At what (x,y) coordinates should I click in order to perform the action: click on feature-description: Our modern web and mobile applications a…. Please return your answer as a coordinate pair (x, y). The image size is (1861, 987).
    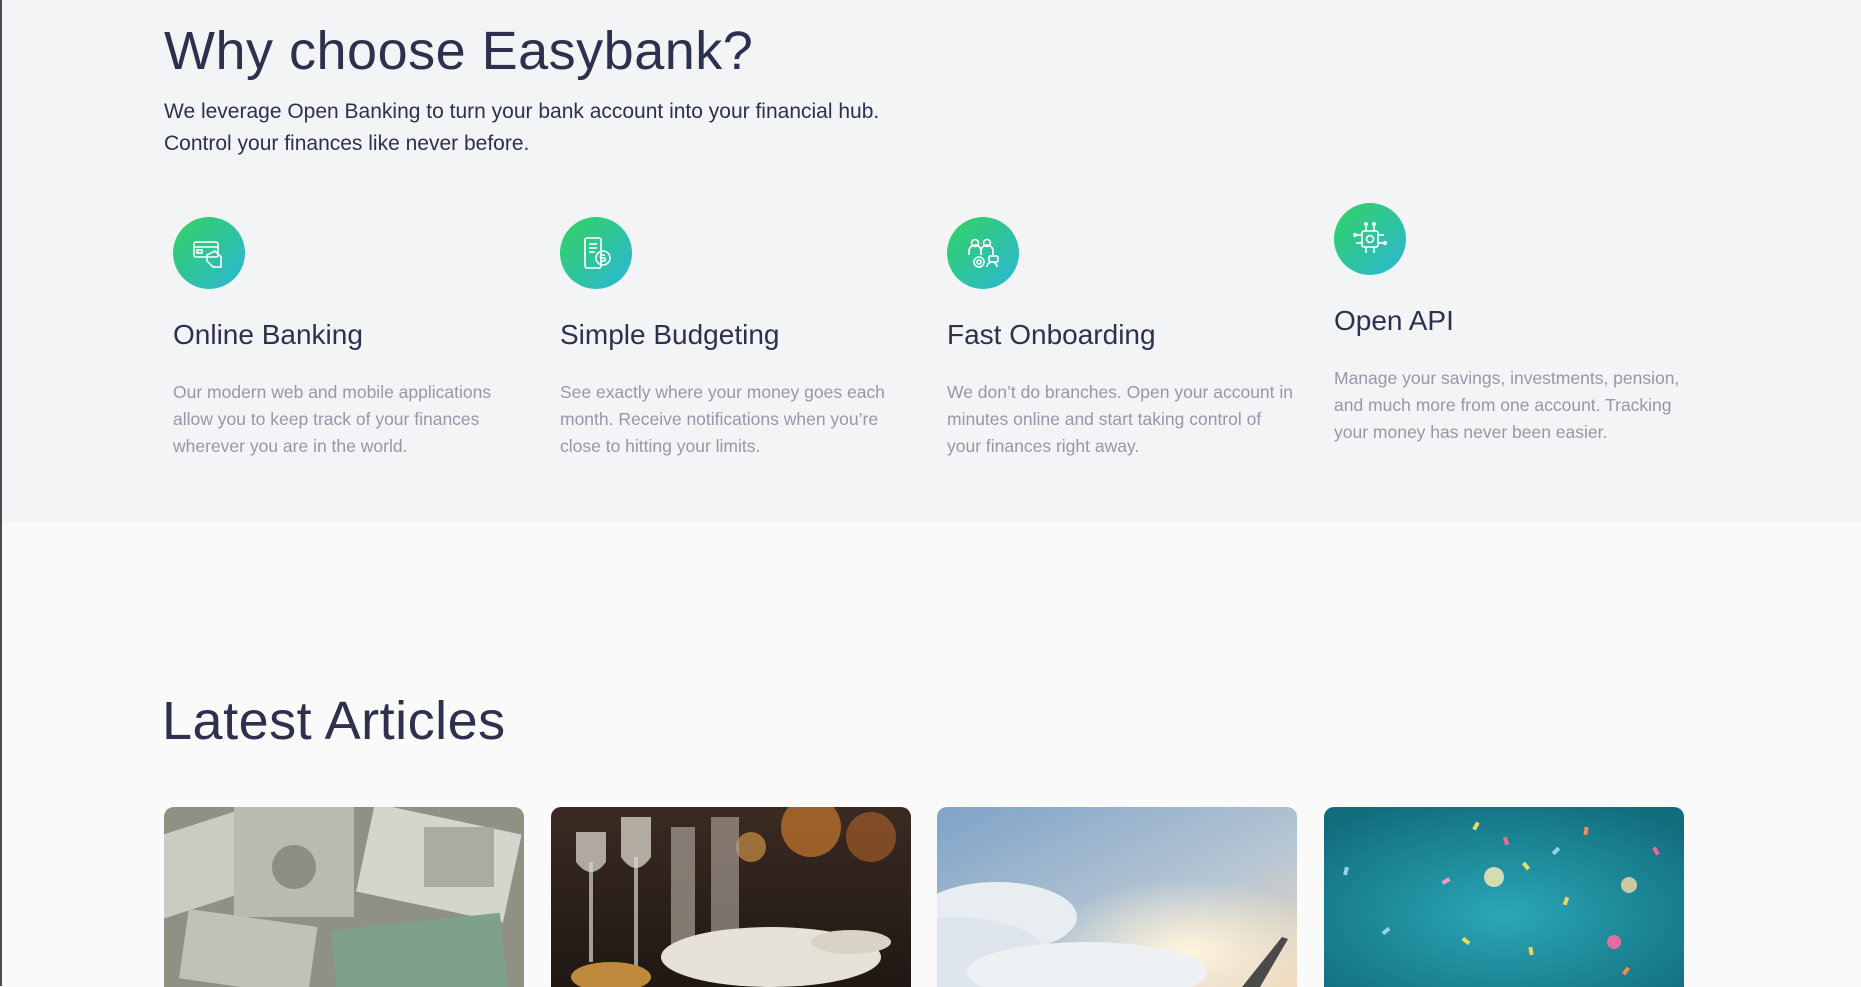
    Looking at the image, I should click on (332, 419).